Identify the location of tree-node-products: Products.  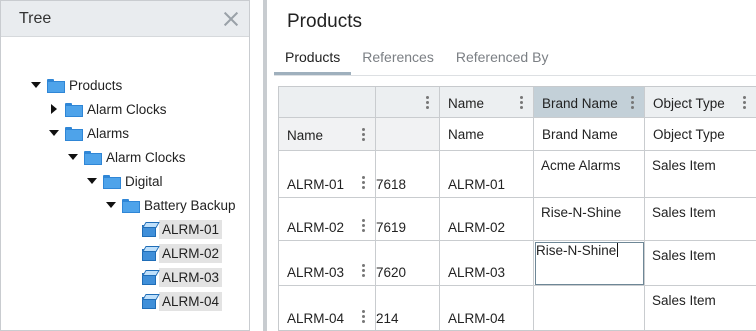
(78, 85).